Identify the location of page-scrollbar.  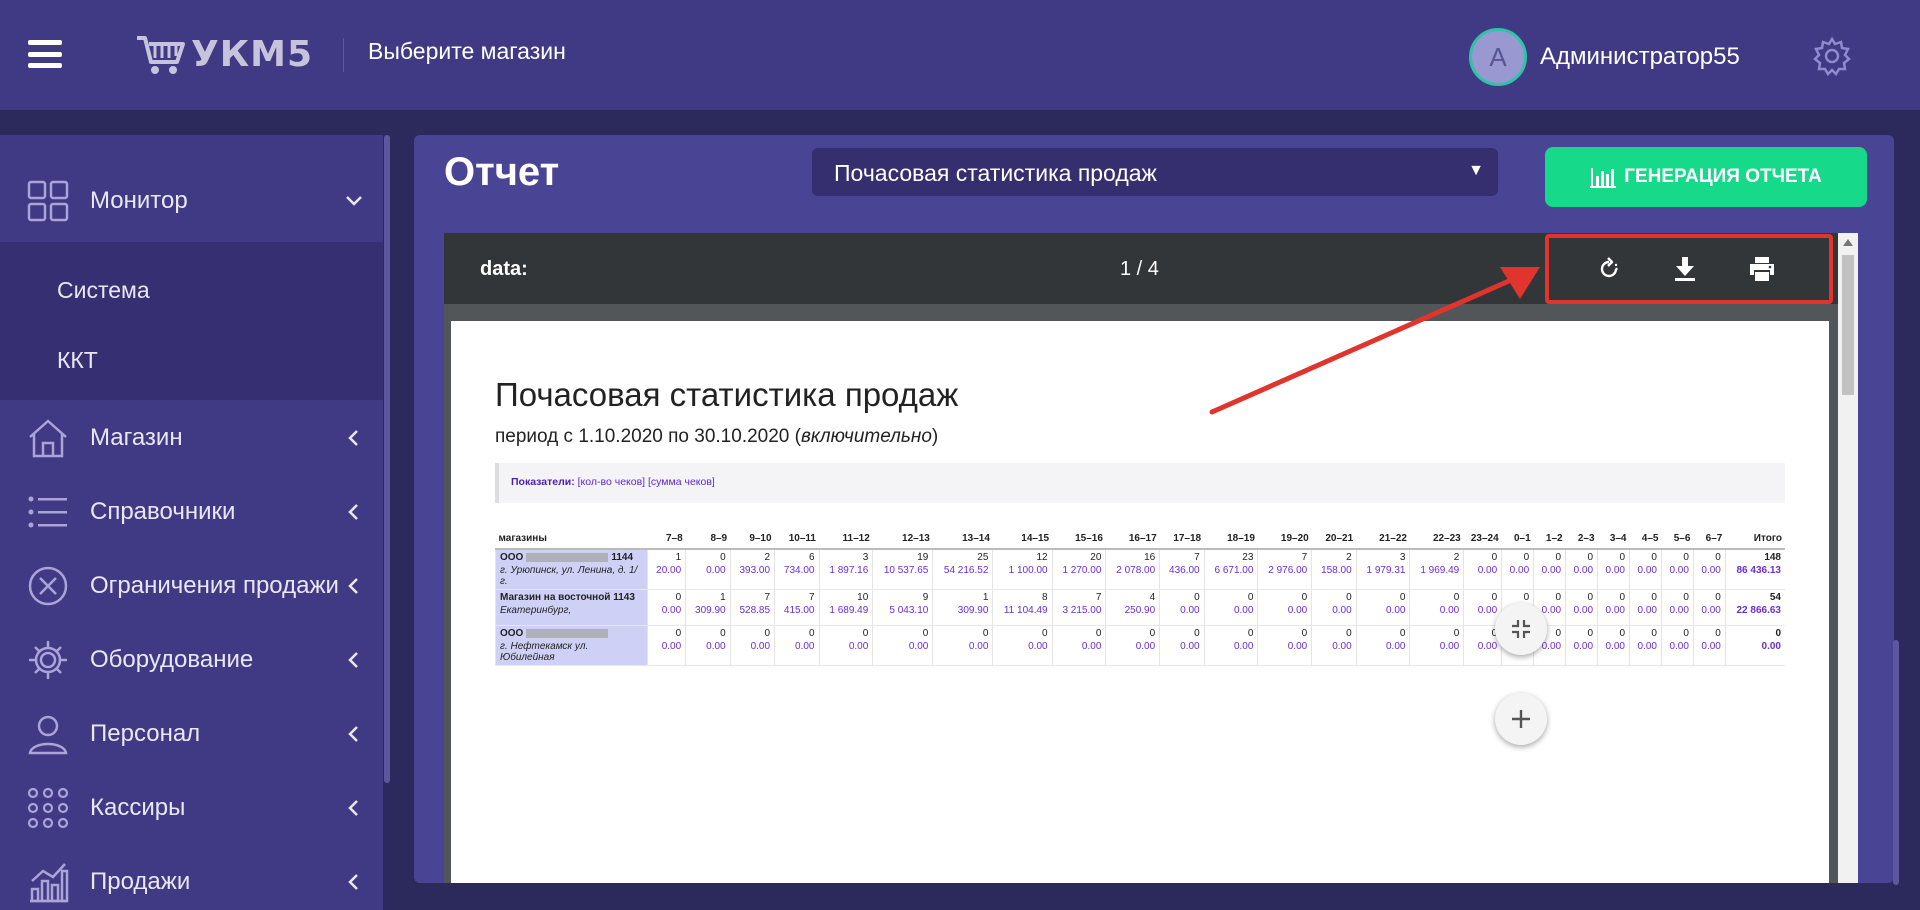
(1896, 762).